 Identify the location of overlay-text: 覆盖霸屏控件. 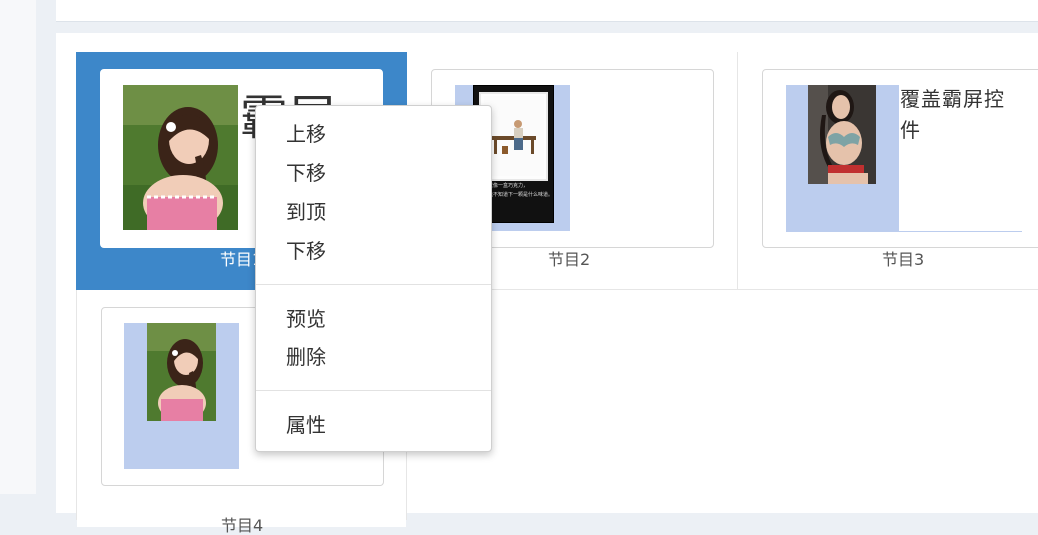
(952, 114).